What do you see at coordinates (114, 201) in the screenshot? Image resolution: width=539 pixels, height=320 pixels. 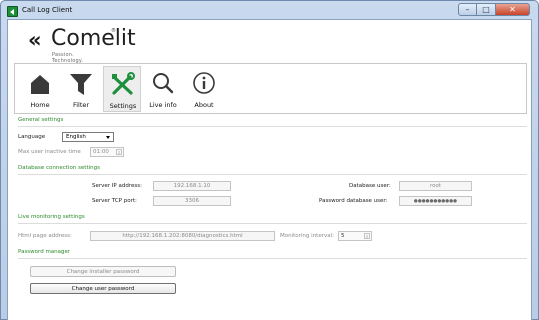 I see `server-port-label: Server TCP port:` at bounding box center [114, 201].